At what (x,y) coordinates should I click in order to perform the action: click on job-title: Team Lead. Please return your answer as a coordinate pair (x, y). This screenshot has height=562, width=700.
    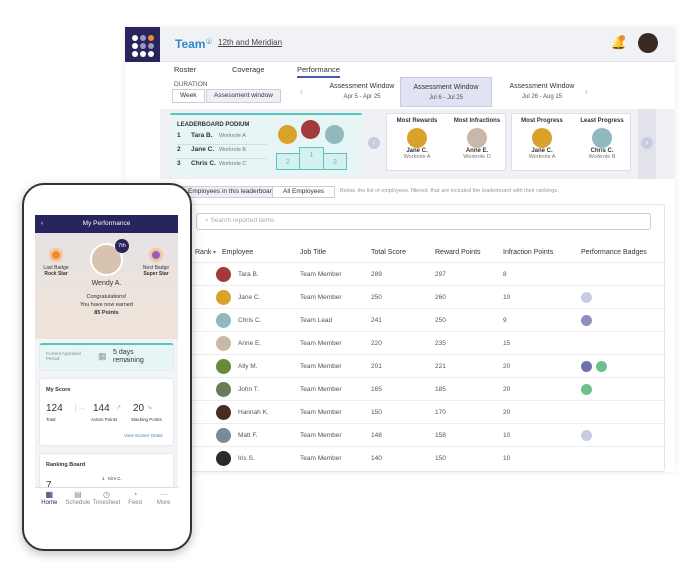
    Looking at the image, I should click on (316, 320).